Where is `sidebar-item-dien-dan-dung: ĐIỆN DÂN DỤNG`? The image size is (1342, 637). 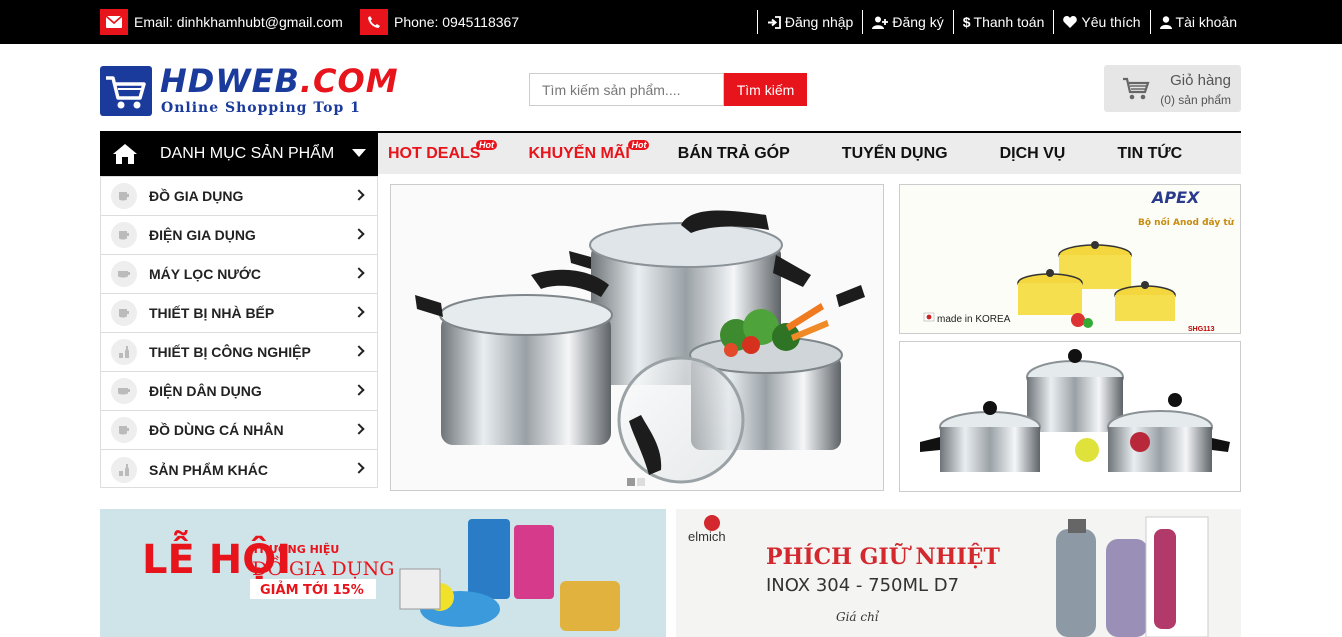 sidebar-item-dien-dan-dung: ĐIỆN DÂN DỤNG is located at coordinates (239, 391).